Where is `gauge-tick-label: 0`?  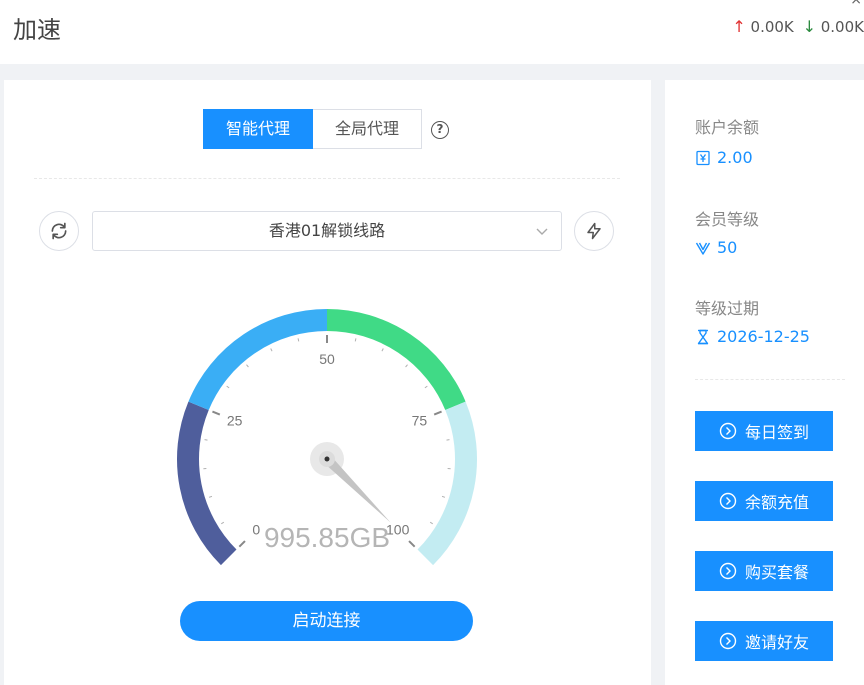 gauge-tick-label: 0 is located at coordinates (256, 530).